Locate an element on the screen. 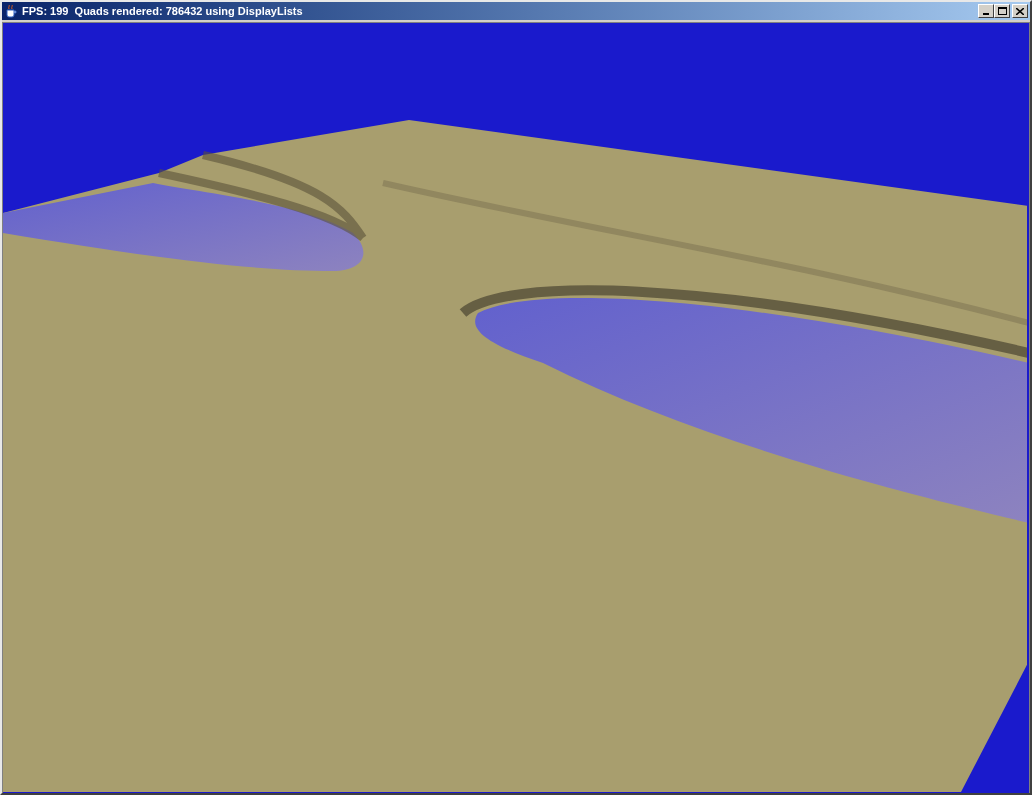 The image size is (1032, 795). minimize-button is located at coordinates (986, 11).